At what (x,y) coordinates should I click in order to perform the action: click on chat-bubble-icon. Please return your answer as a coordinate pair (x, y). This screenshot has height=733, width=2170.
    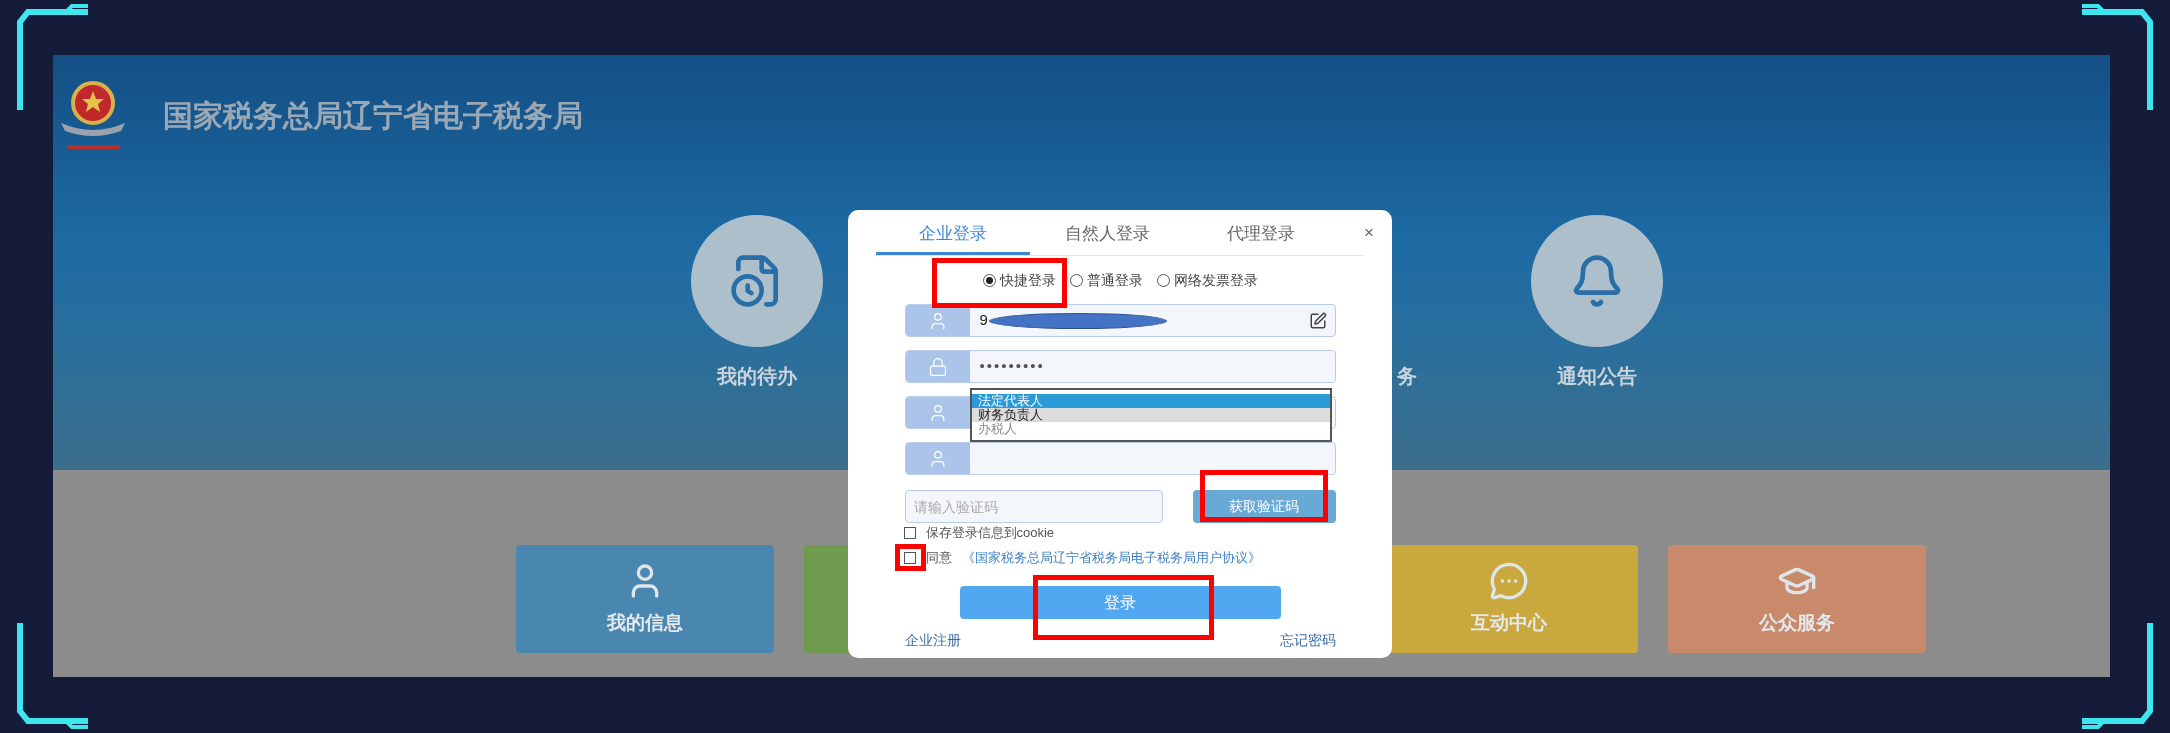
    Looking at the image, I should click on (1509, 580).